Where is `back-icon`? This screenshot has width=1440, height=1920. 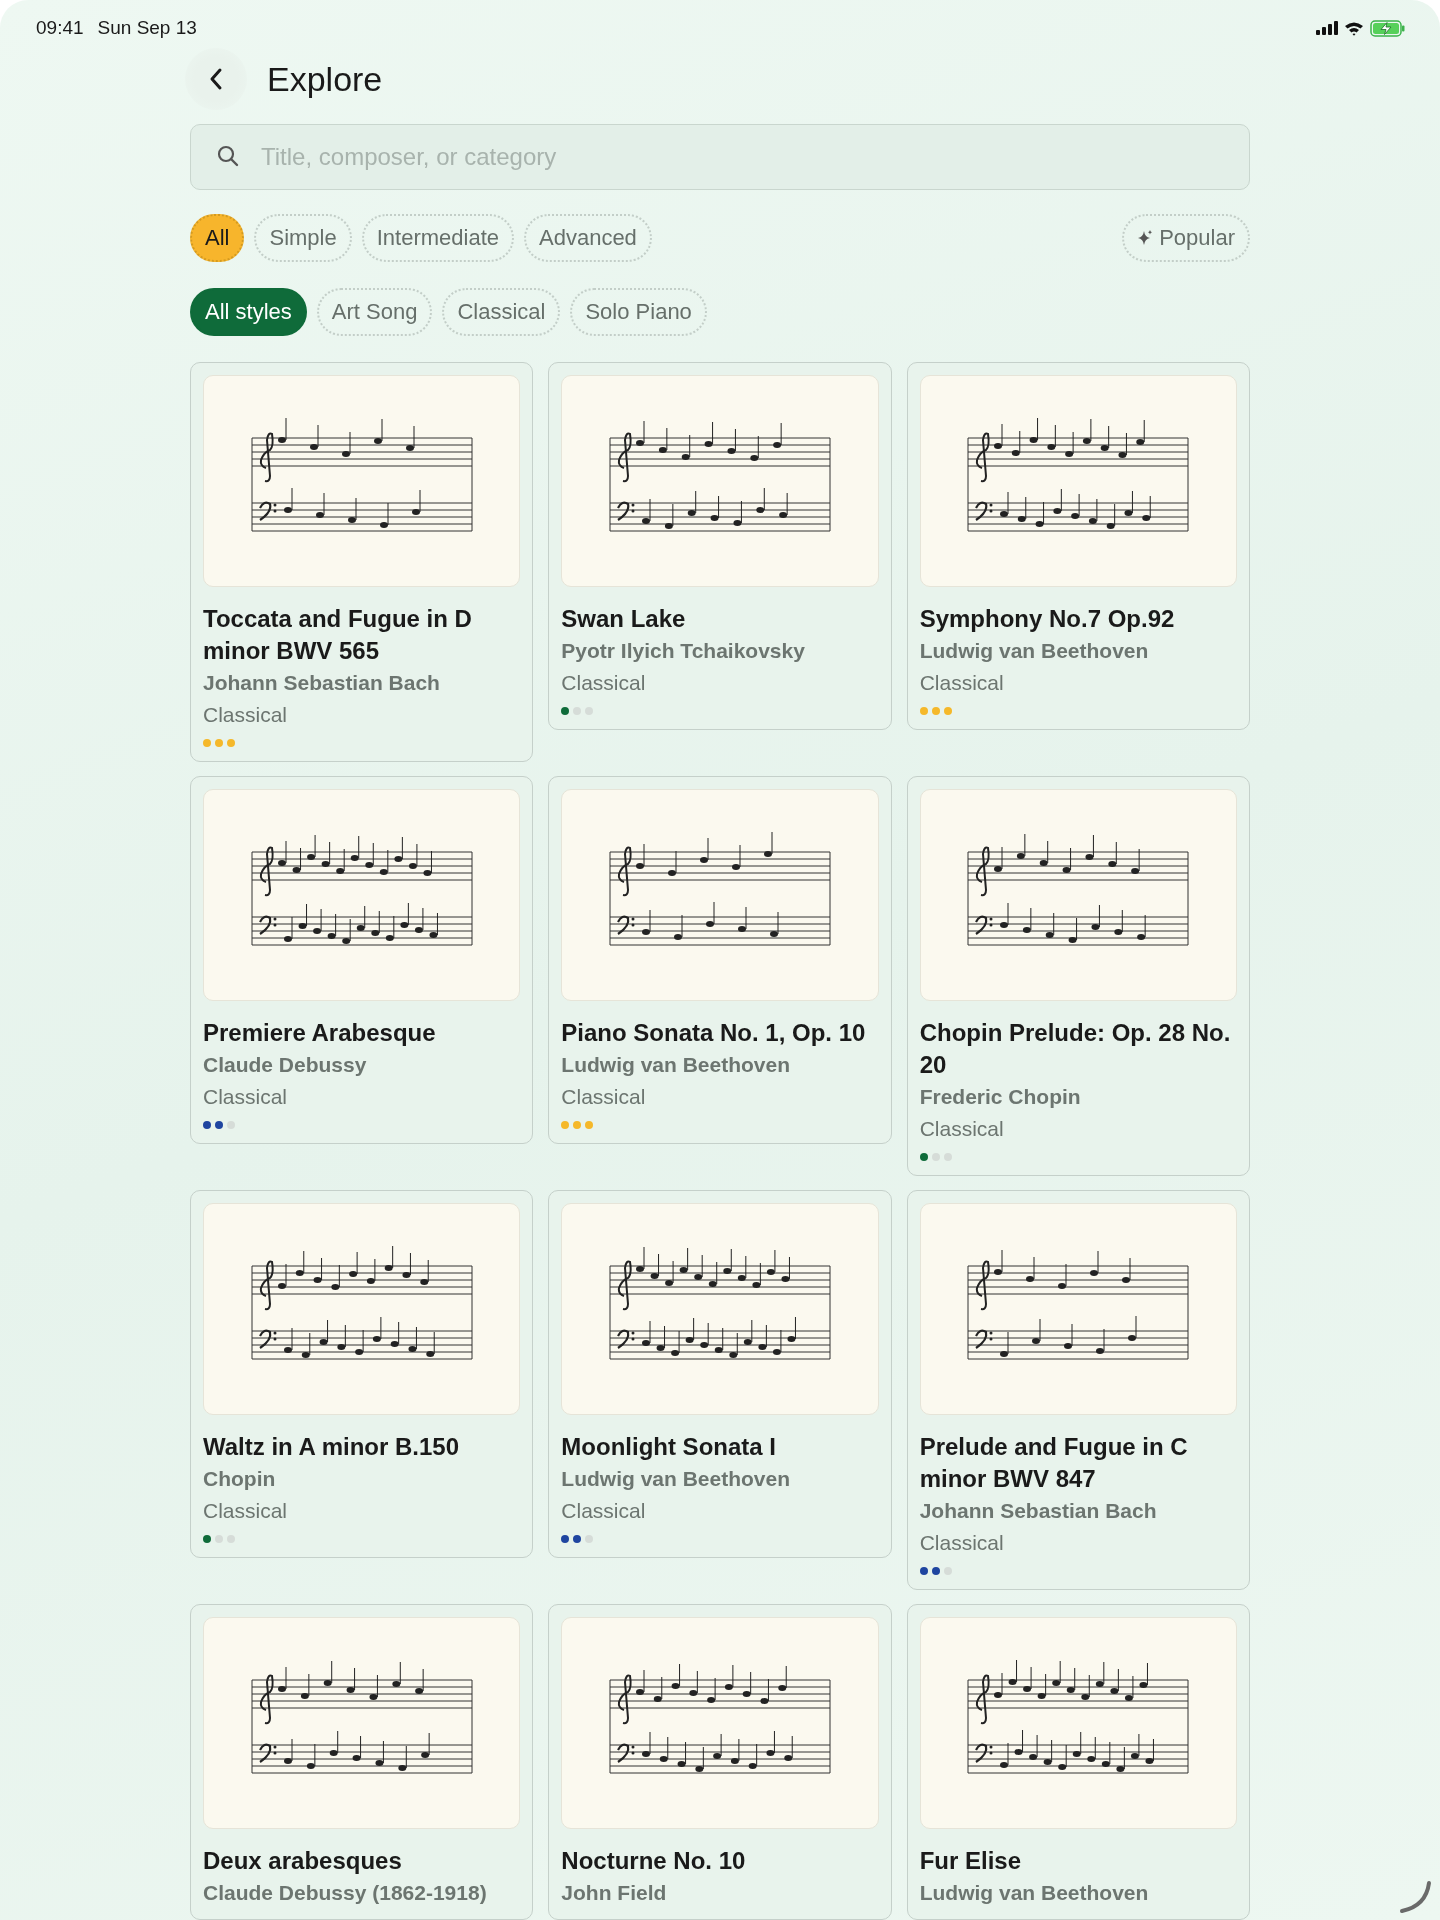
back-icon is located at coordinates (216, 79).